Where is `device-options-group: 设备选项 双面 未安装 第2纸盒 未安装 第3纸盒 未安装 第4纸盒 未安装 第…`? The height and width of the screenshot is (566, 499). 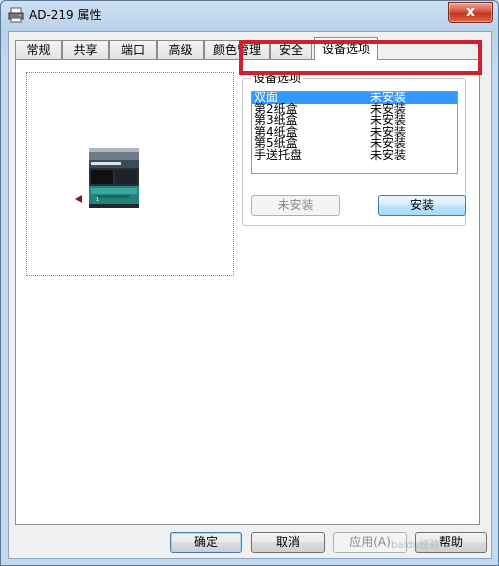 device-options-group: 设备选项 双面 未安装 第2纸盒 未安装 第3纸盒 未安装 第4纸盒 未安装 第… is located at coordinates (354, 149).